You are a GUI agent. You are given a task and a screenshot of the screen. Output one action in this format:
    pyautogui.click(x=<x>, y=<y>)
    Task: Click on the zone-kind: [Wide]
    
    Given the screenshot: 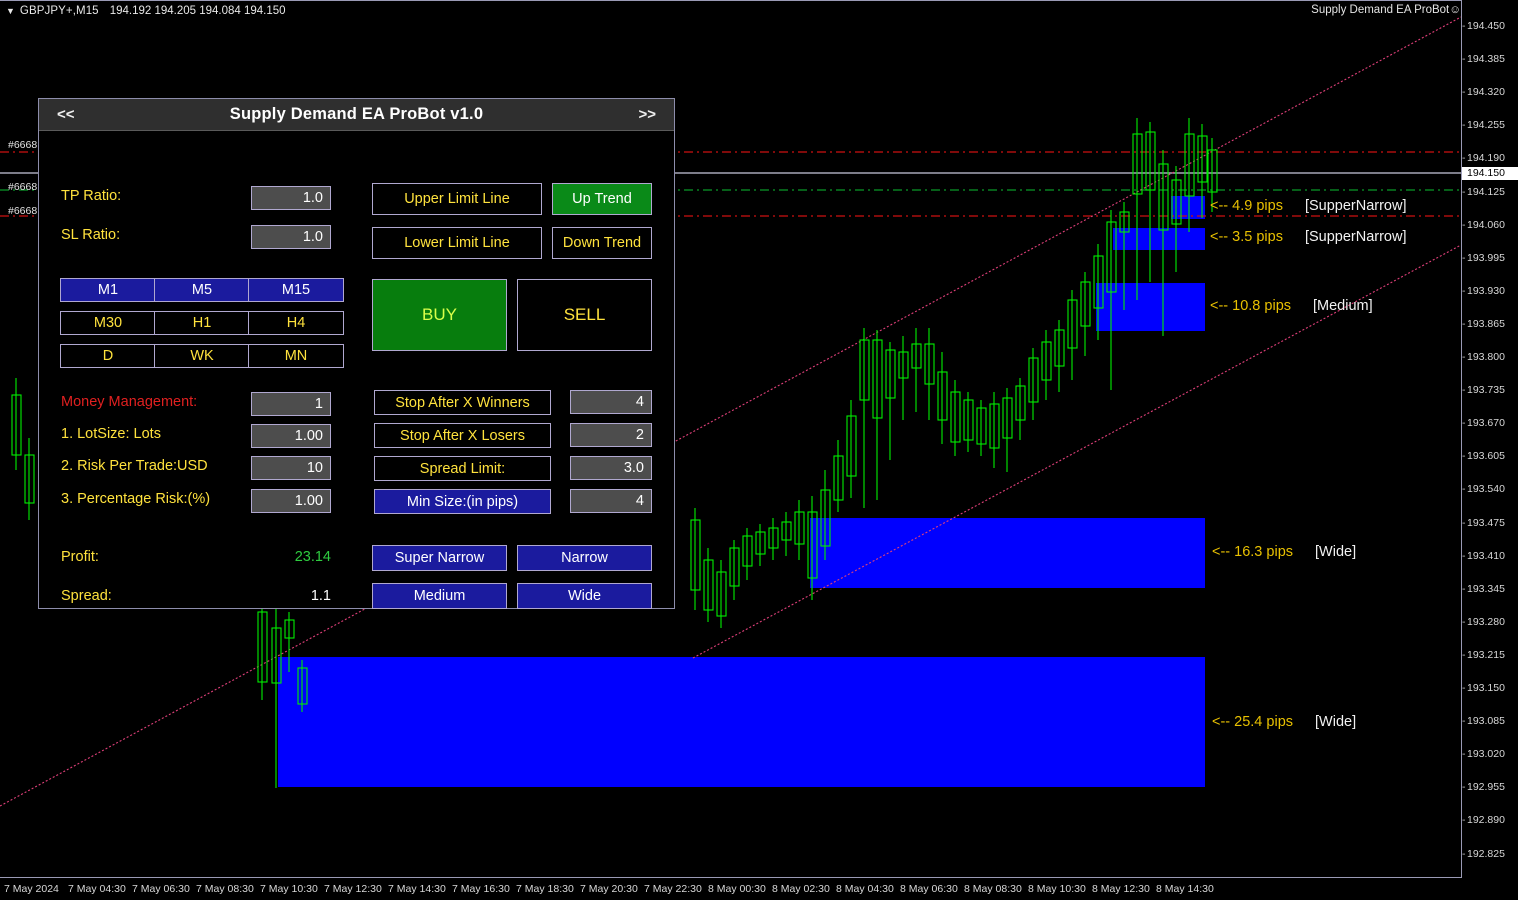 What is the action you would take?
    pyautogui.click(x=1336, y=552)
    